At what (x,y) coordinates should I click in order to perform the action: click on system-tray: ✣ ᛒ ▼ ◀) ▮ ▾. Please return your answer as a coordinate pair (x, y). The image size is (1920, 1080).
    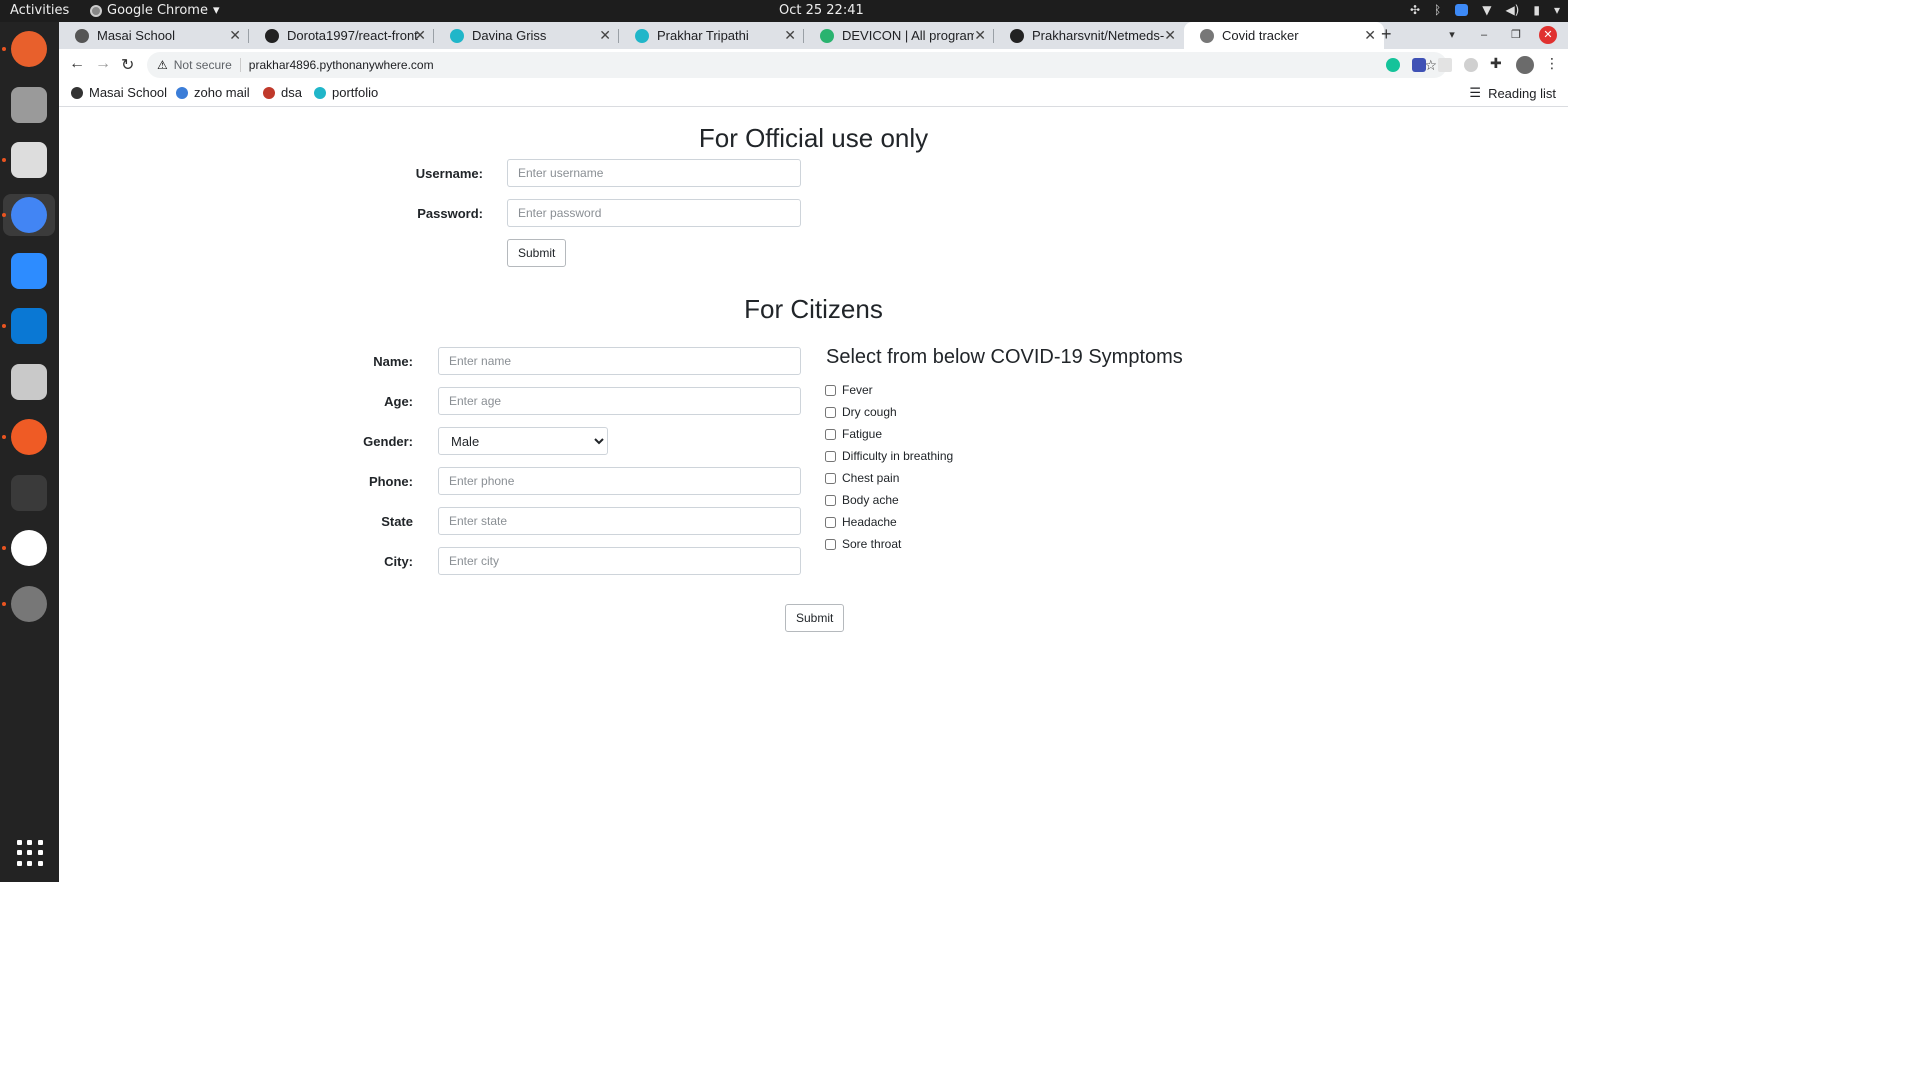
    Looking at the image, I should click on (1485, 10).